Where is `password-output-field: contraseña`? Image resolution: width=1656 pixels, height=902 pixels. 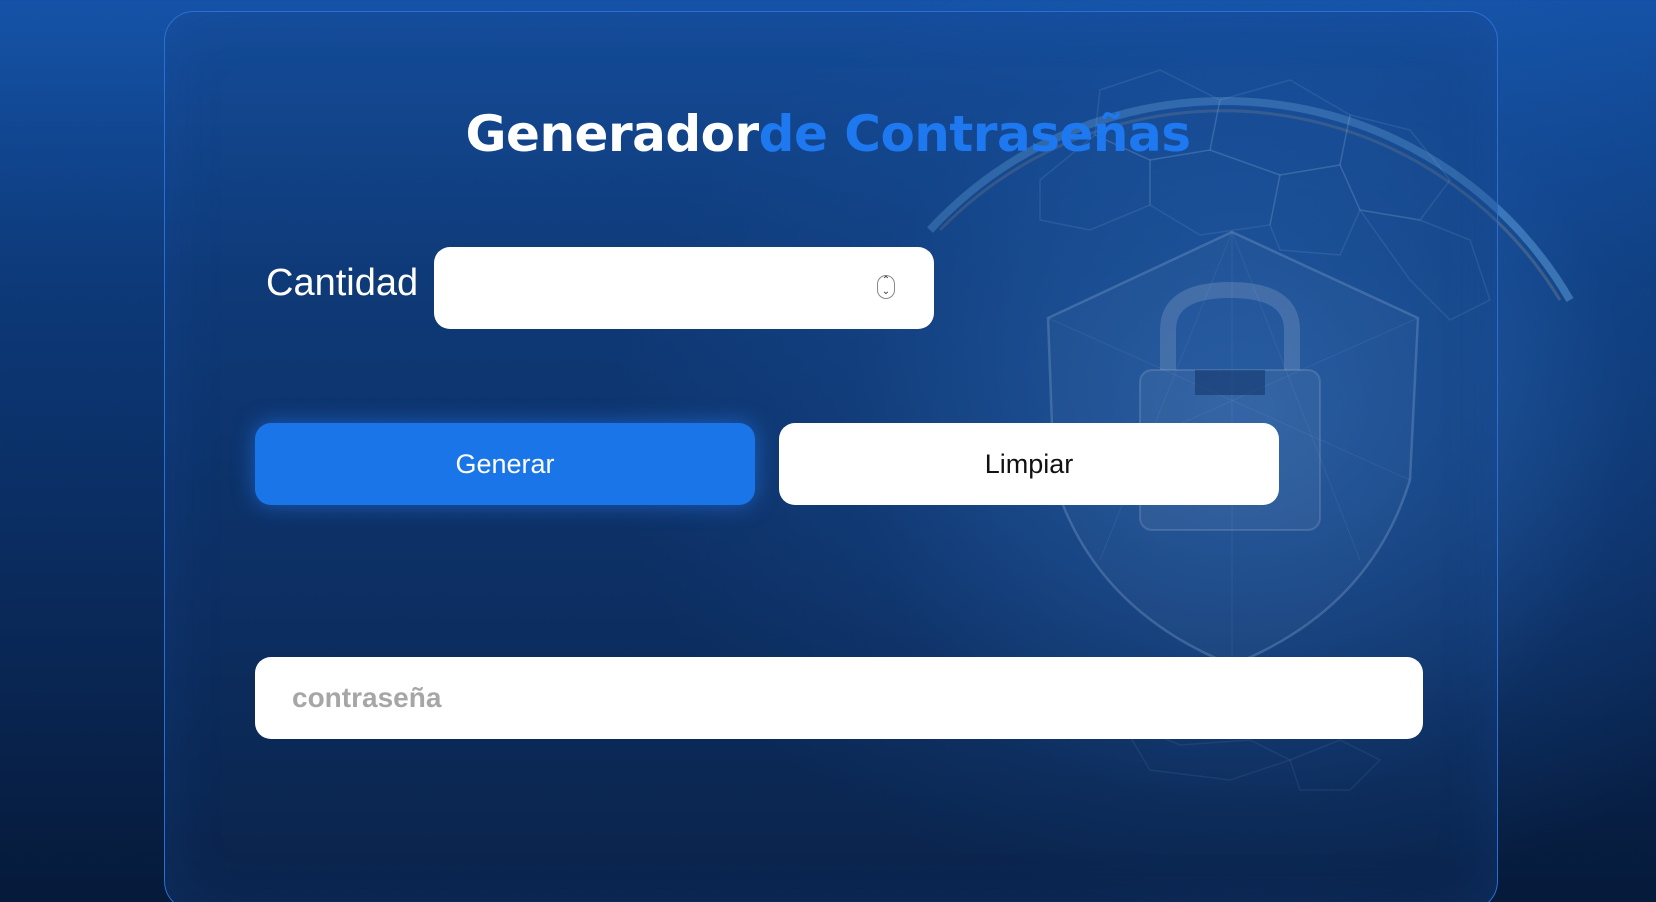
password-output-field: contraseña is located at coordinates (839, 698).